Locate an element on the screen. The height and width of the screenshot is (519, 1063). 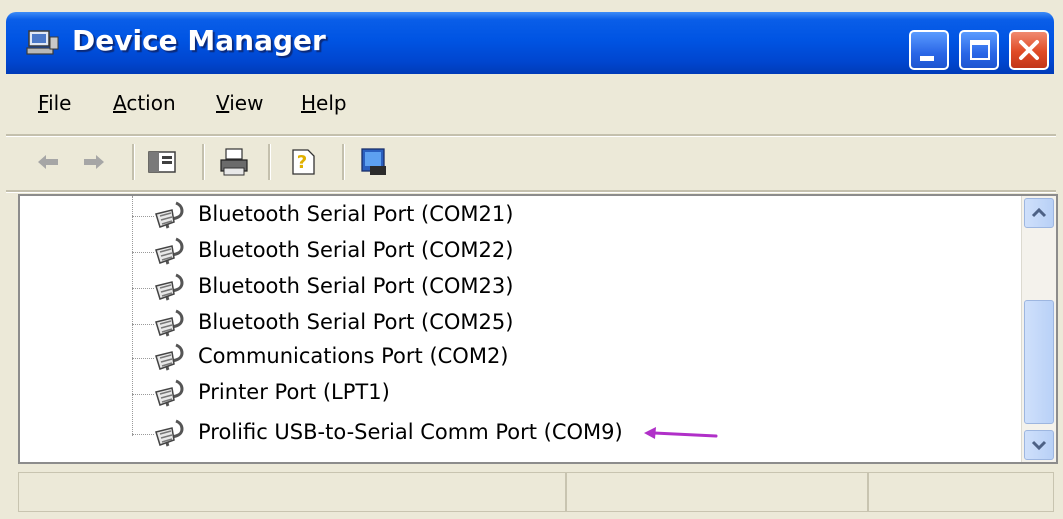
tree-item-label: Prolific USB-to-Serial Comm Port (COM9) is located at coordinates (410, 432).